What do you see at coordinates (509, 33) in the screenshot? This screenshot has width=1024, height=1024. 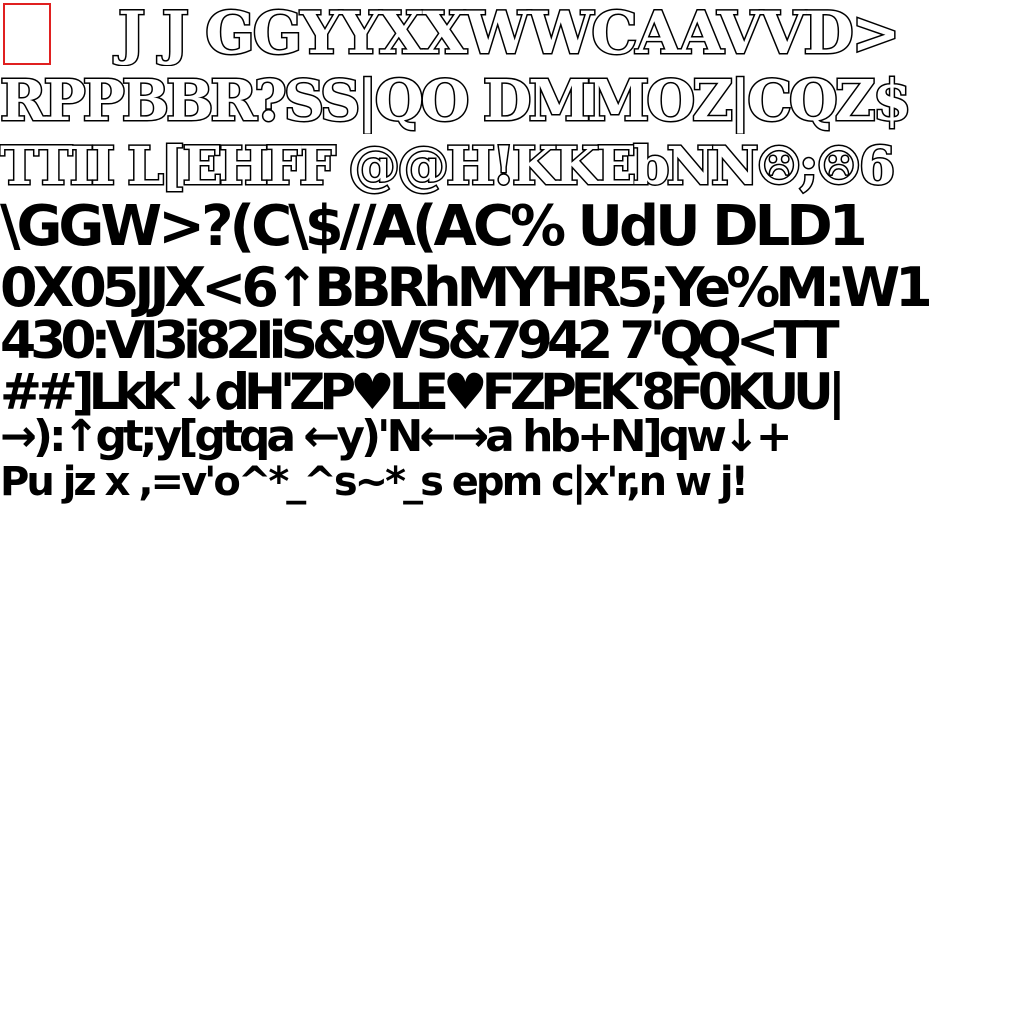 I see `glyph-row: J J GGYYXXWWCAAVVD>` at bounding box center [509, 33].